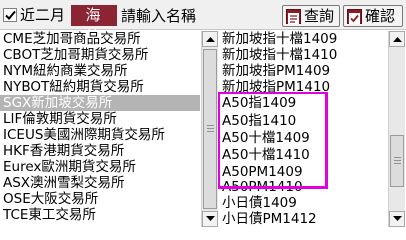 Image resolution: width=406 pixels, height=240 pixels. What do you see at coordinates (303, 39) in the screenshot?
I see `product-item: 新加坡指十檔1409` at bounding box center [303, 39].